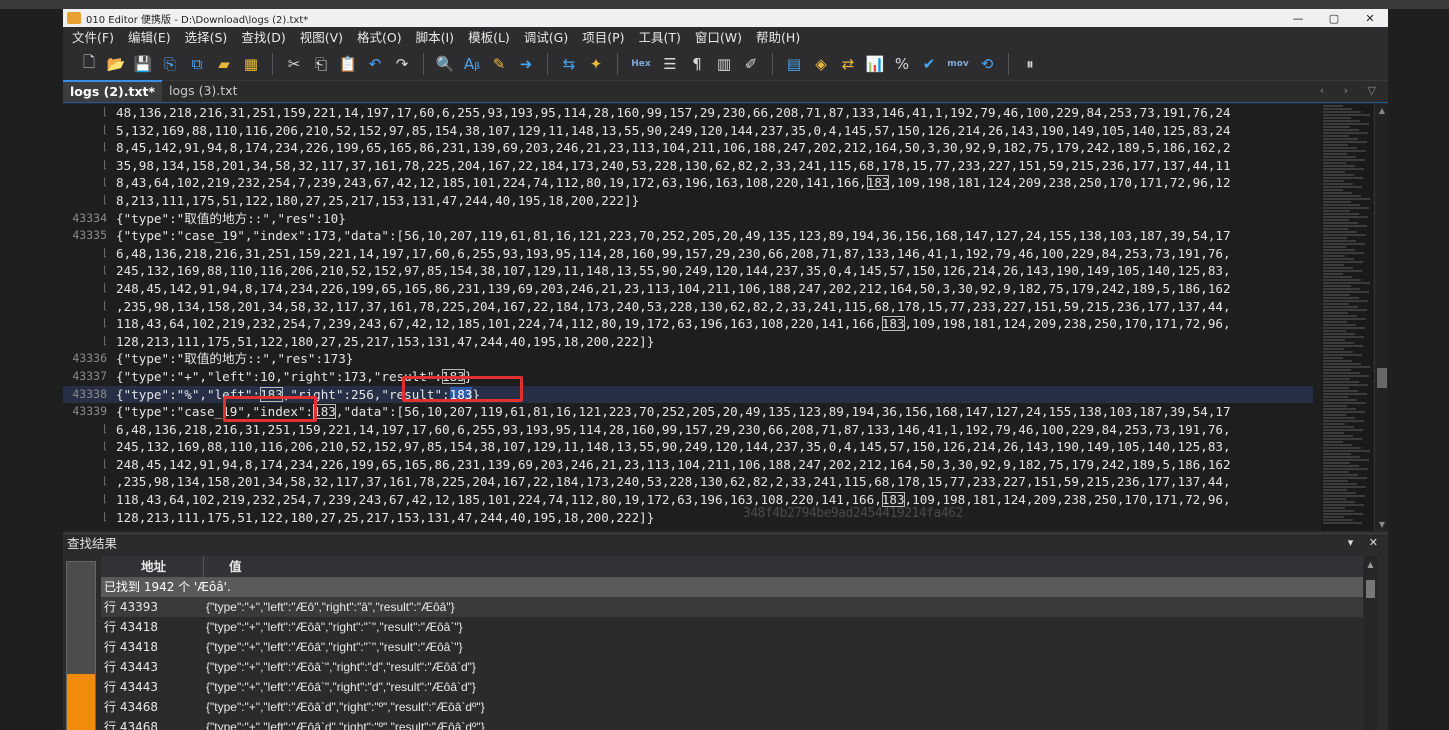 This screenshot has width=1449, height=730. Describe the element at coordinates (321, 64) in the screenshot. I see `copy-icon: ⎗` at that location.